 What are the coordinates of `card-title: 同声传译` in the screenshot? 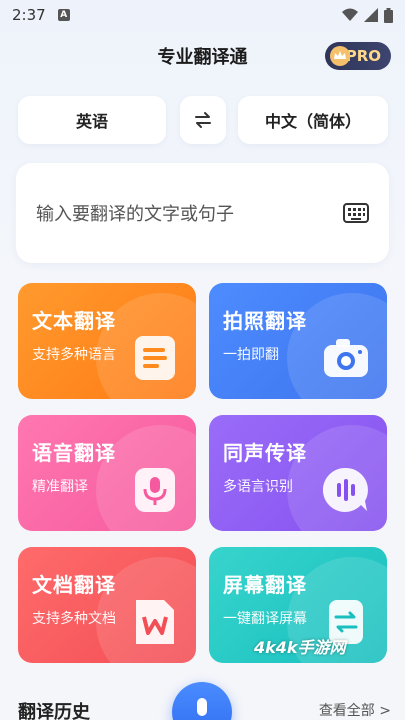 It's located at (265, 453).